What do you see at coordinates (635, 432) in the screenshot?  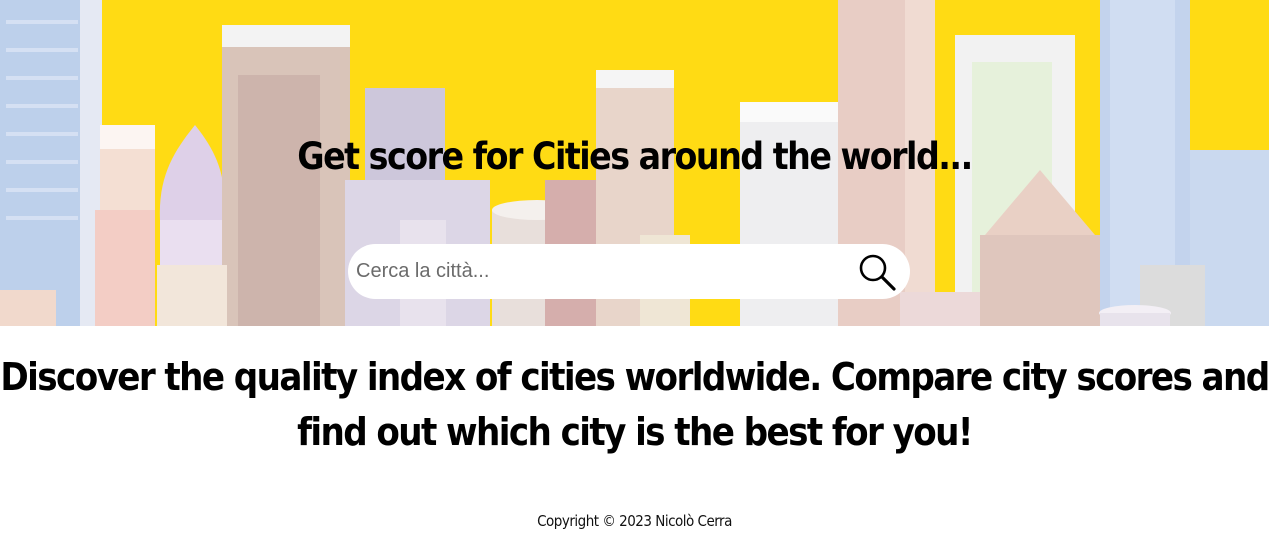 I see `tagline-line-2: find out which city is the best for you!` at bounding box center [635, 432].